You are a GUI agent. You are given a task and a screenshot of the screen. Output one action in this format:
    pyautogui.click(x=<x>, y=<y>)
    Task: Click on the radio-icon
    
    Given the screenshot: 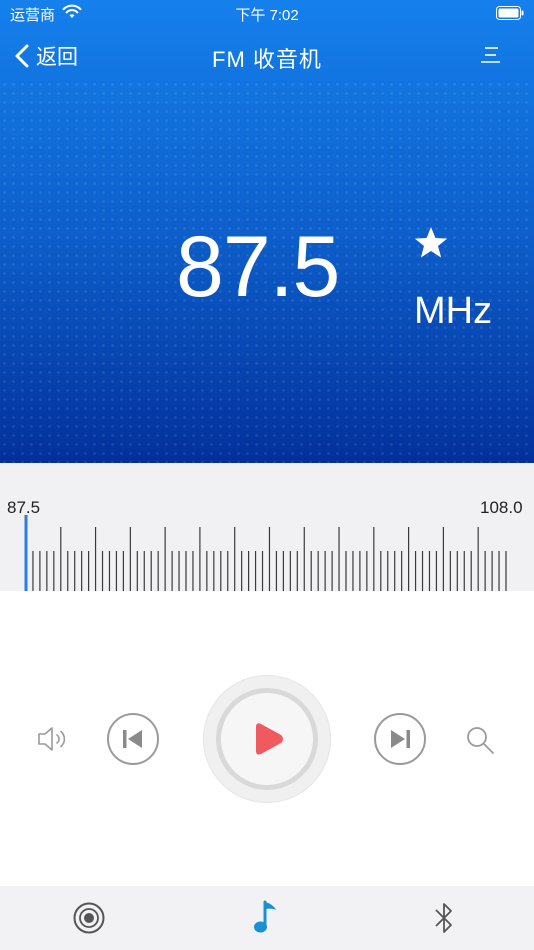 What is the action you would take?
    pyautogui.click(x=89, y=918)
    